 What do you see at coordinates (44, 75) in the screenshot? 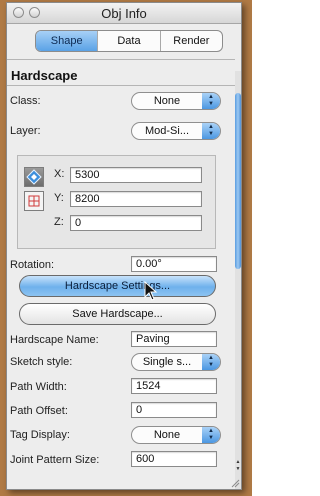
I see `section-title: Hardscape` at bounding box center [44, 75].